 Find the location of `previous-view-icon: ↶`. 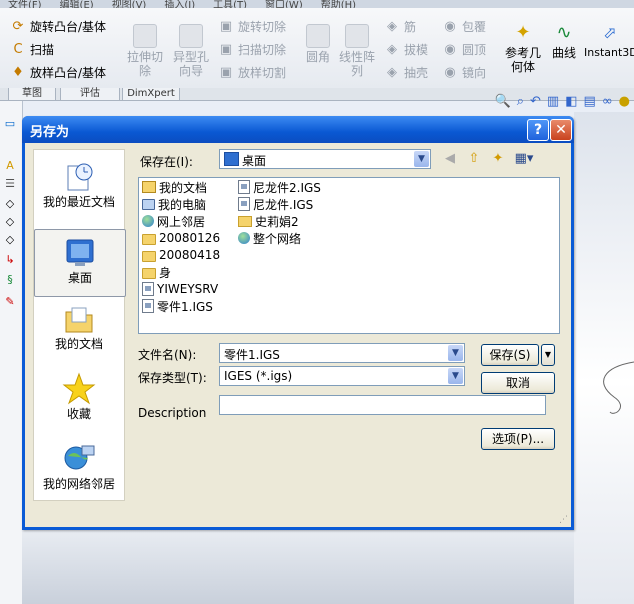

previous-view-icon: ↶ is located at coordinates (535, 101).